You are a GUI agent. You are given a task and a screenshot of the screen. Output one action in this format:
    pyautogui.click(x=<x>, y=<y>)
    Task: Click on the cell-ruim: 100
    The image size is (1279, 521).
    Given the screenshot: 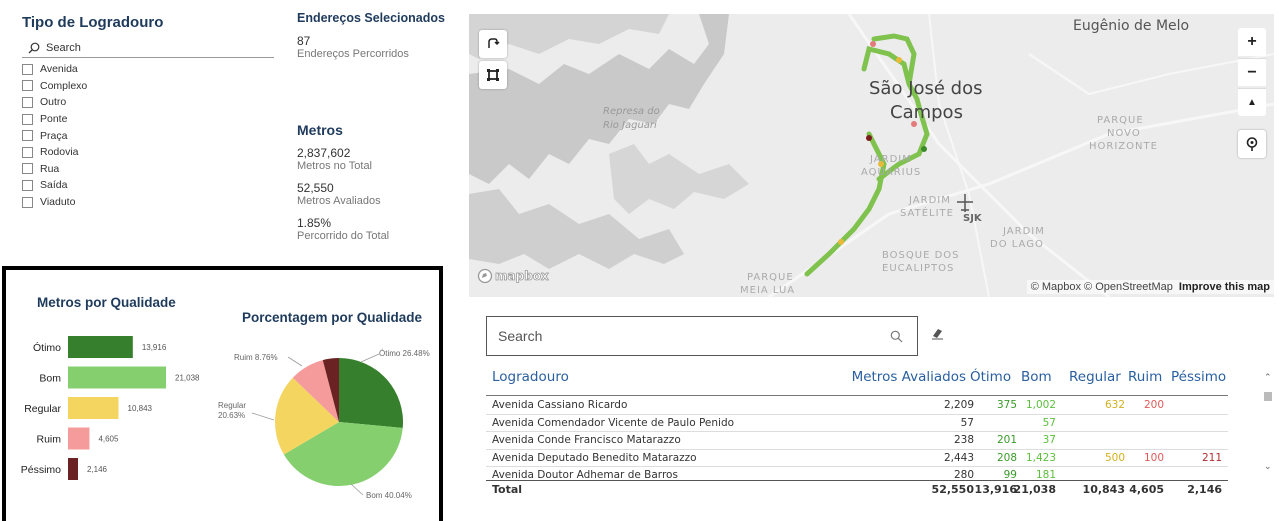 What is the action you would take?
    pyautogui.click(x=1153, y=457)
    